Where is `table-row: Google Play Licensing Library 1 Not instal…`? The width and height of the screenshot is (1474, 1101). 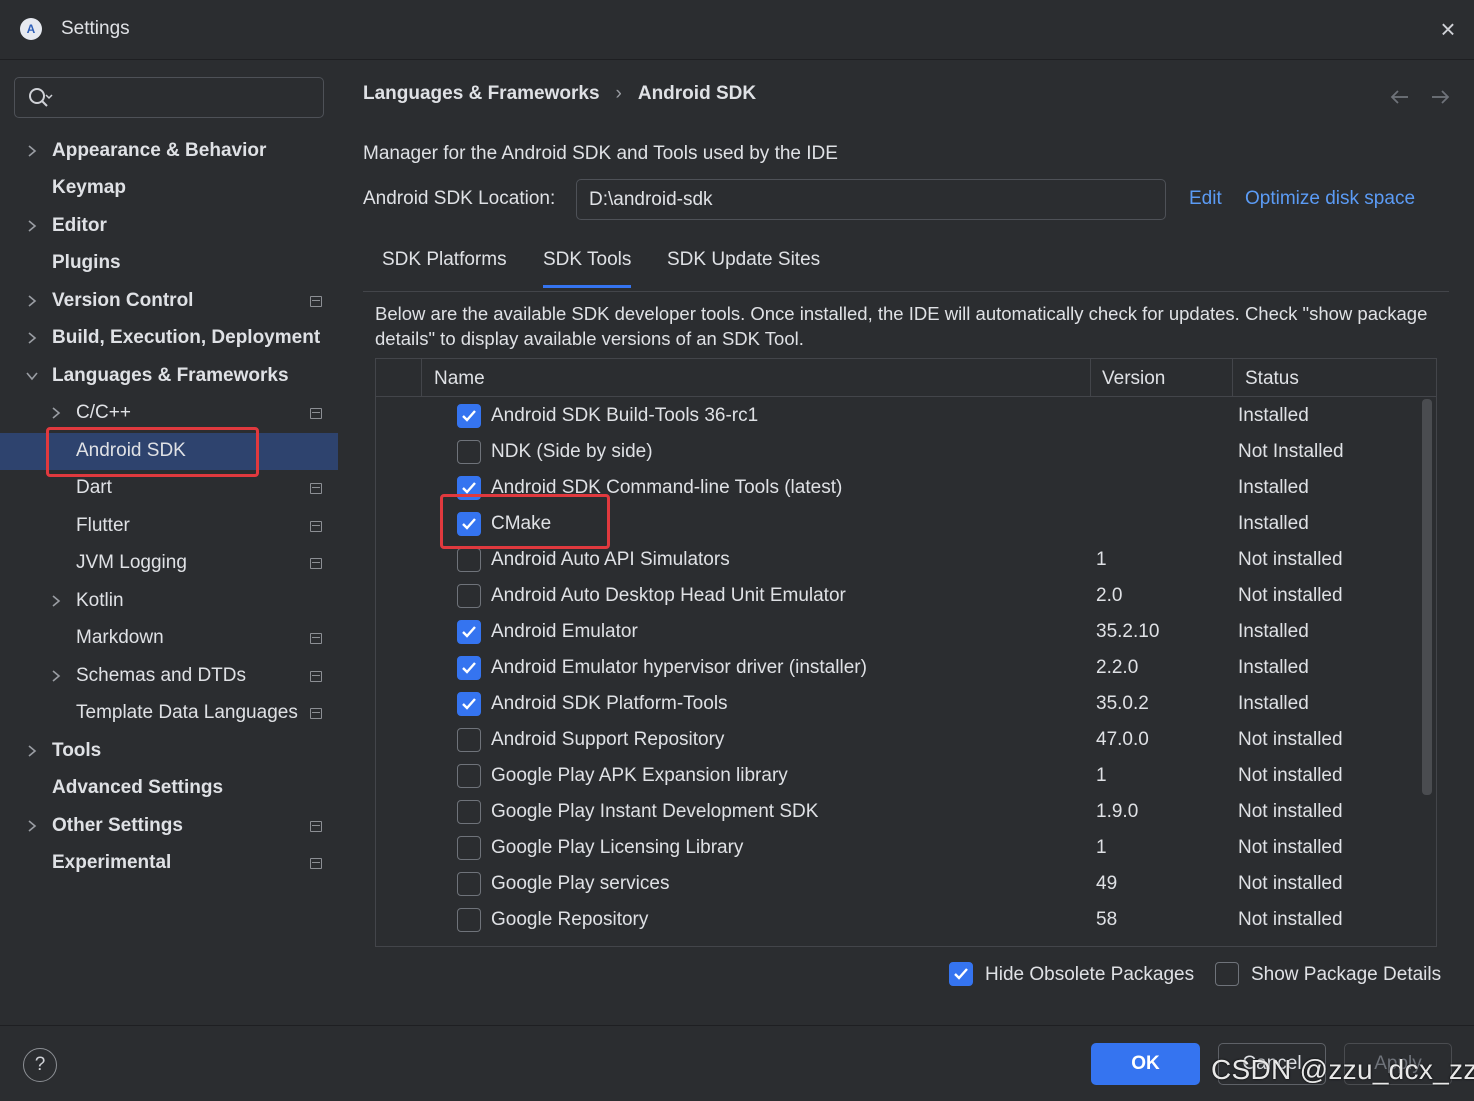 table-row: Google Play Licensing Library 1 Not instal… is located at coordinates (898, 849).